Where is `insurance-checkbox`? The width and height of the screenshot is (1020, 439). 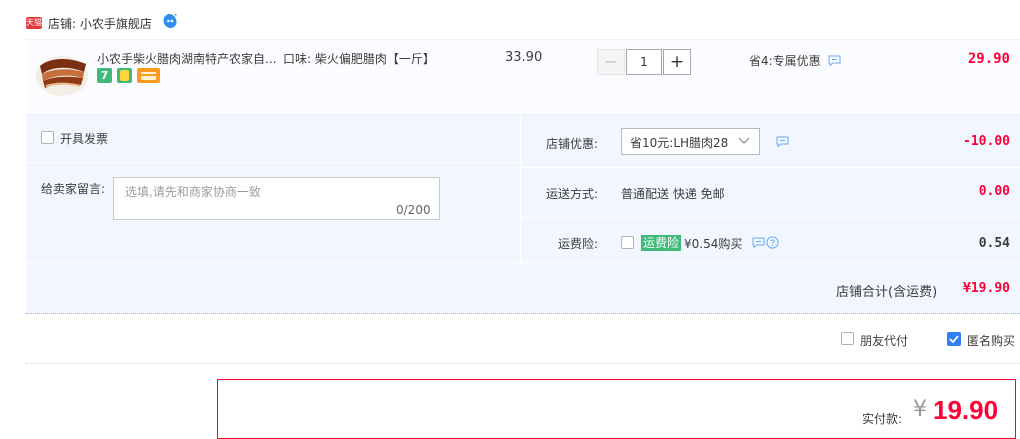
insurance-checkbox is located at coordinates (627, 242).